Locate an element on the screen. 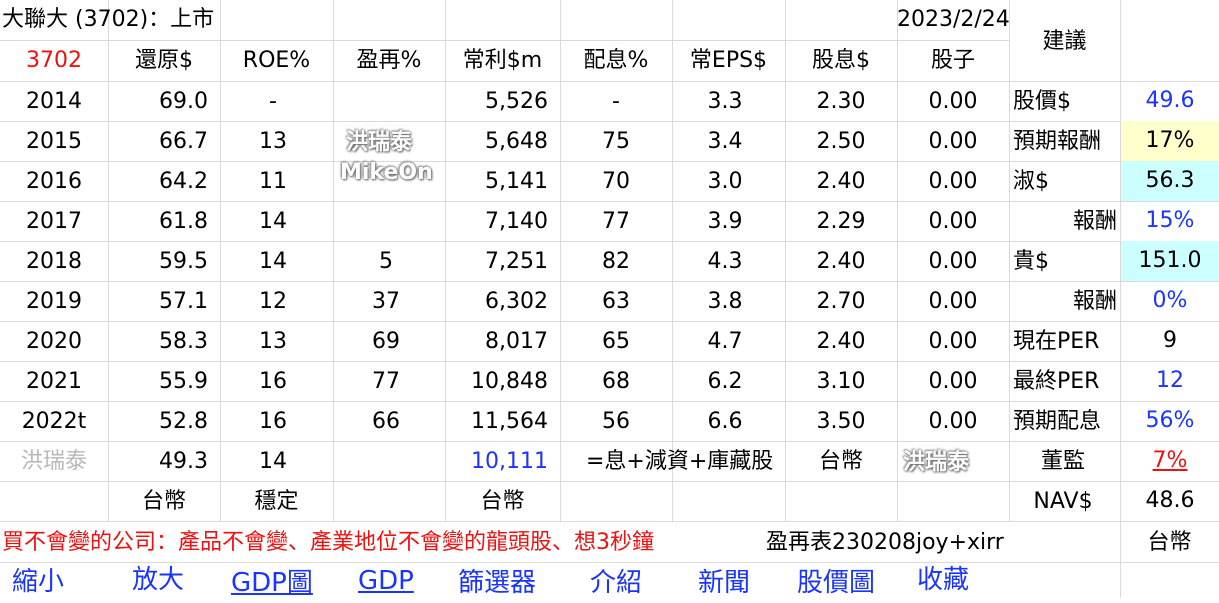  col-header-payout: 配息% is located at coordinates (616, 60).